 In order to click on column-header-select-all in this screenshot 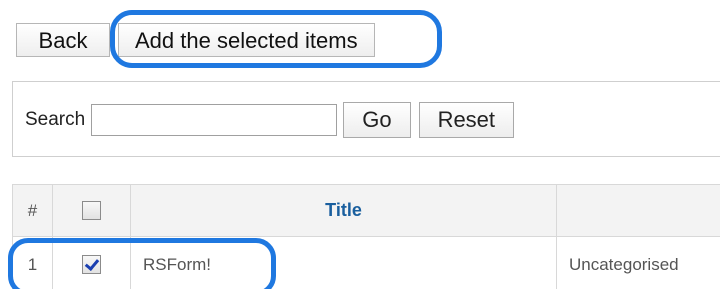, I will do `click(91, 210)`.